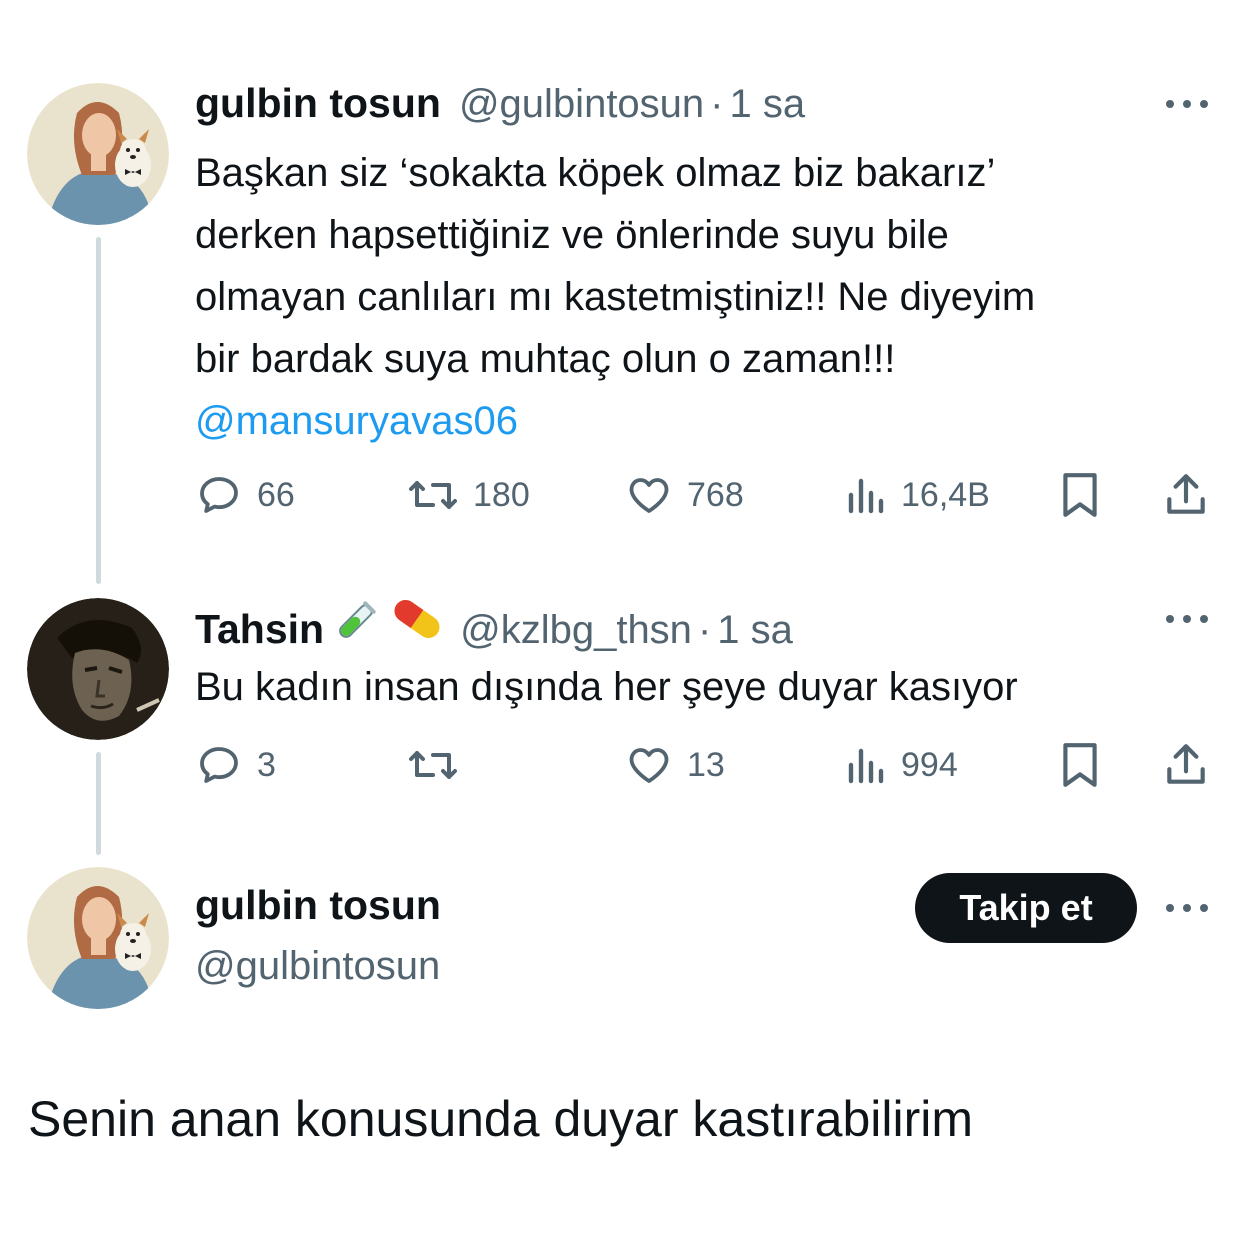 The width and height of the screenshot is (1241, 1241). What do you see at coordinates (684, 495) in the screenshot?
I see `like-button: 768` at bounding box center [684, 495].